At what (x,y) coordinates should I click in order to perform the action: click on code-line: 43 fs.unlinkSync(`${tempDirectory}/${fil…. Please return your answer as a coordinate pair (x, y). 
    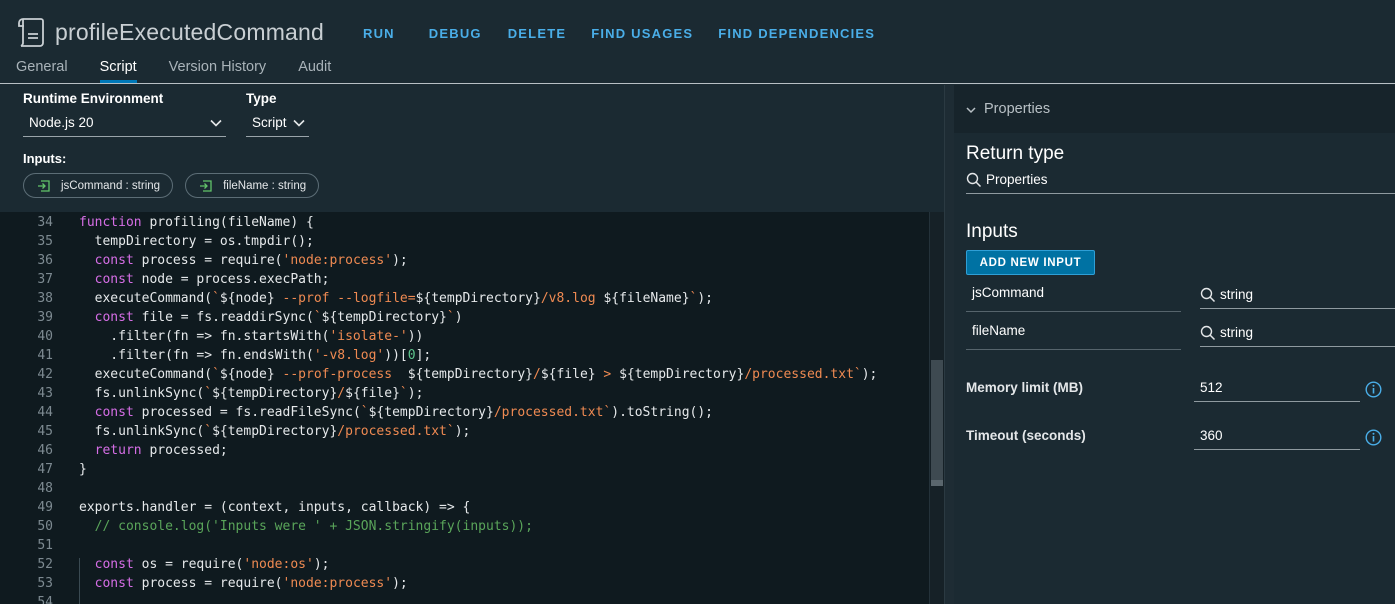
    Looking at the image, I should click on (464, 393).